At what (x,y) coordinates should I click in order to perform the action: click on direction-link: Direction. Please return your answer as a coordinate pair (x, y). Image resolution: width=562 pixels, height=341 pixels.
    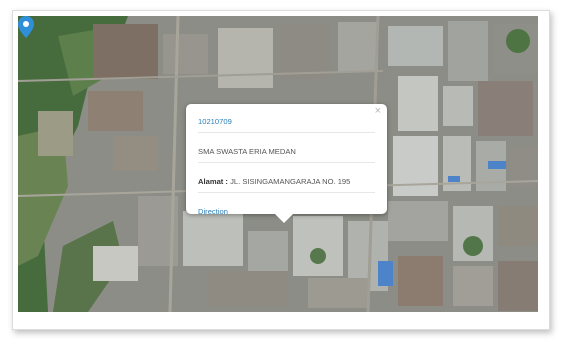
    Looking at the image, I should click on (286, 211).